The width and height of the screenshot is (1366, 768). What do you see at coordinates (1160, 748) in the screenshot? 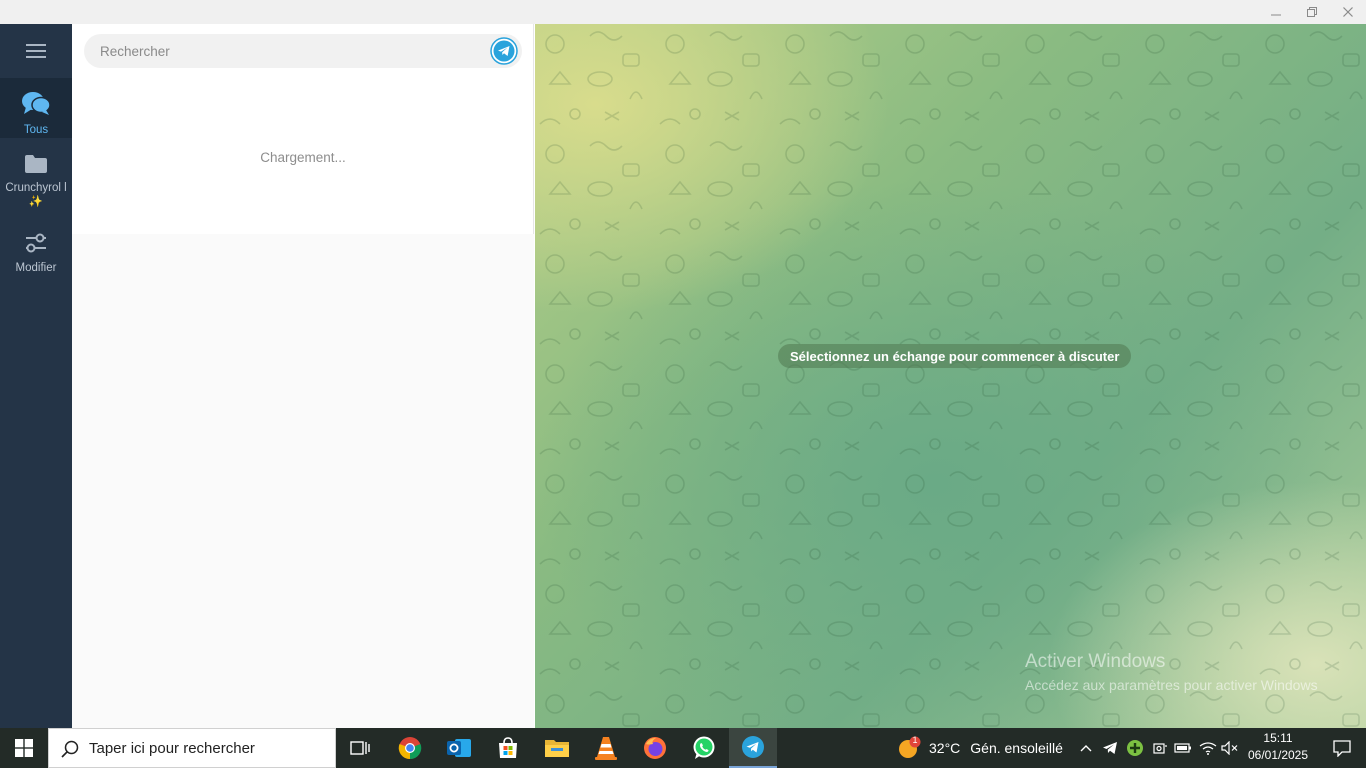
I see `camera-tray-icon` at bounding box center [1160, 748].